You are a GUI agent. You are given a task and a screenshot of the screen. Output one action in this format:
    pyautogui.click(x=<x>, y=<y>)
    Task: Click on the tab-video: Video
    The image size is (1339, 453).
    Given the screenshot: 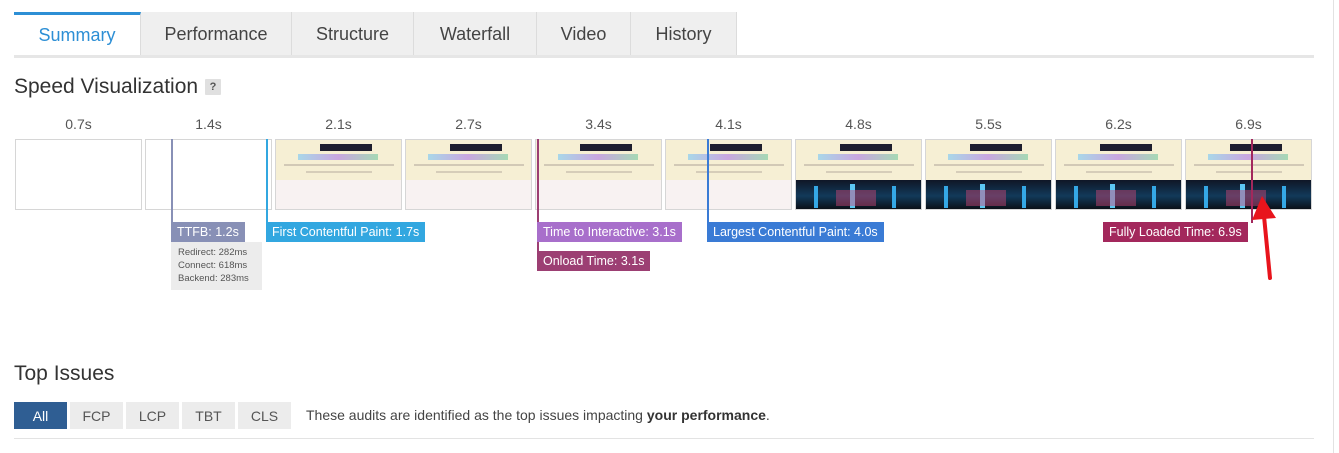 What is the action you would take?
    pyautogui.click(x=584, y=34)
    